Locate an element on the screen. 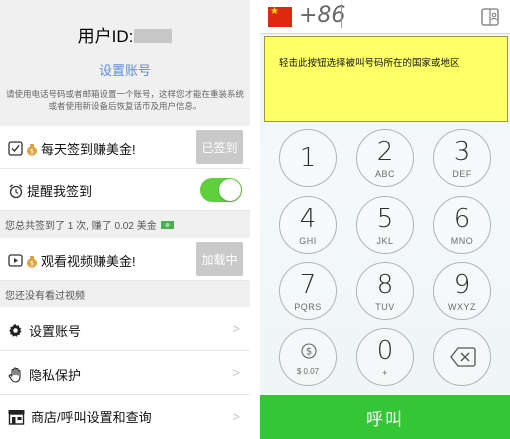  key-1: 1 is located at coordinates (308, 158).